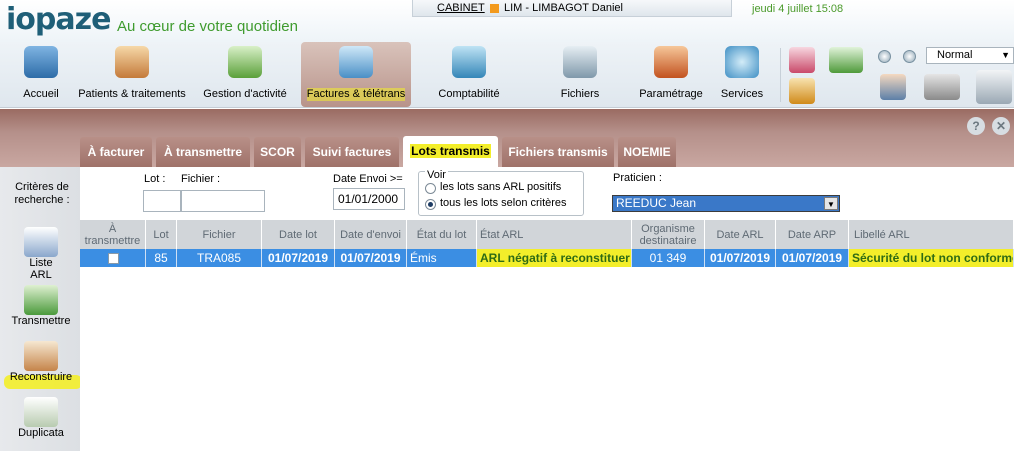  I want to click on cell-date-lot: 01/07/2019, so click(298, 258).